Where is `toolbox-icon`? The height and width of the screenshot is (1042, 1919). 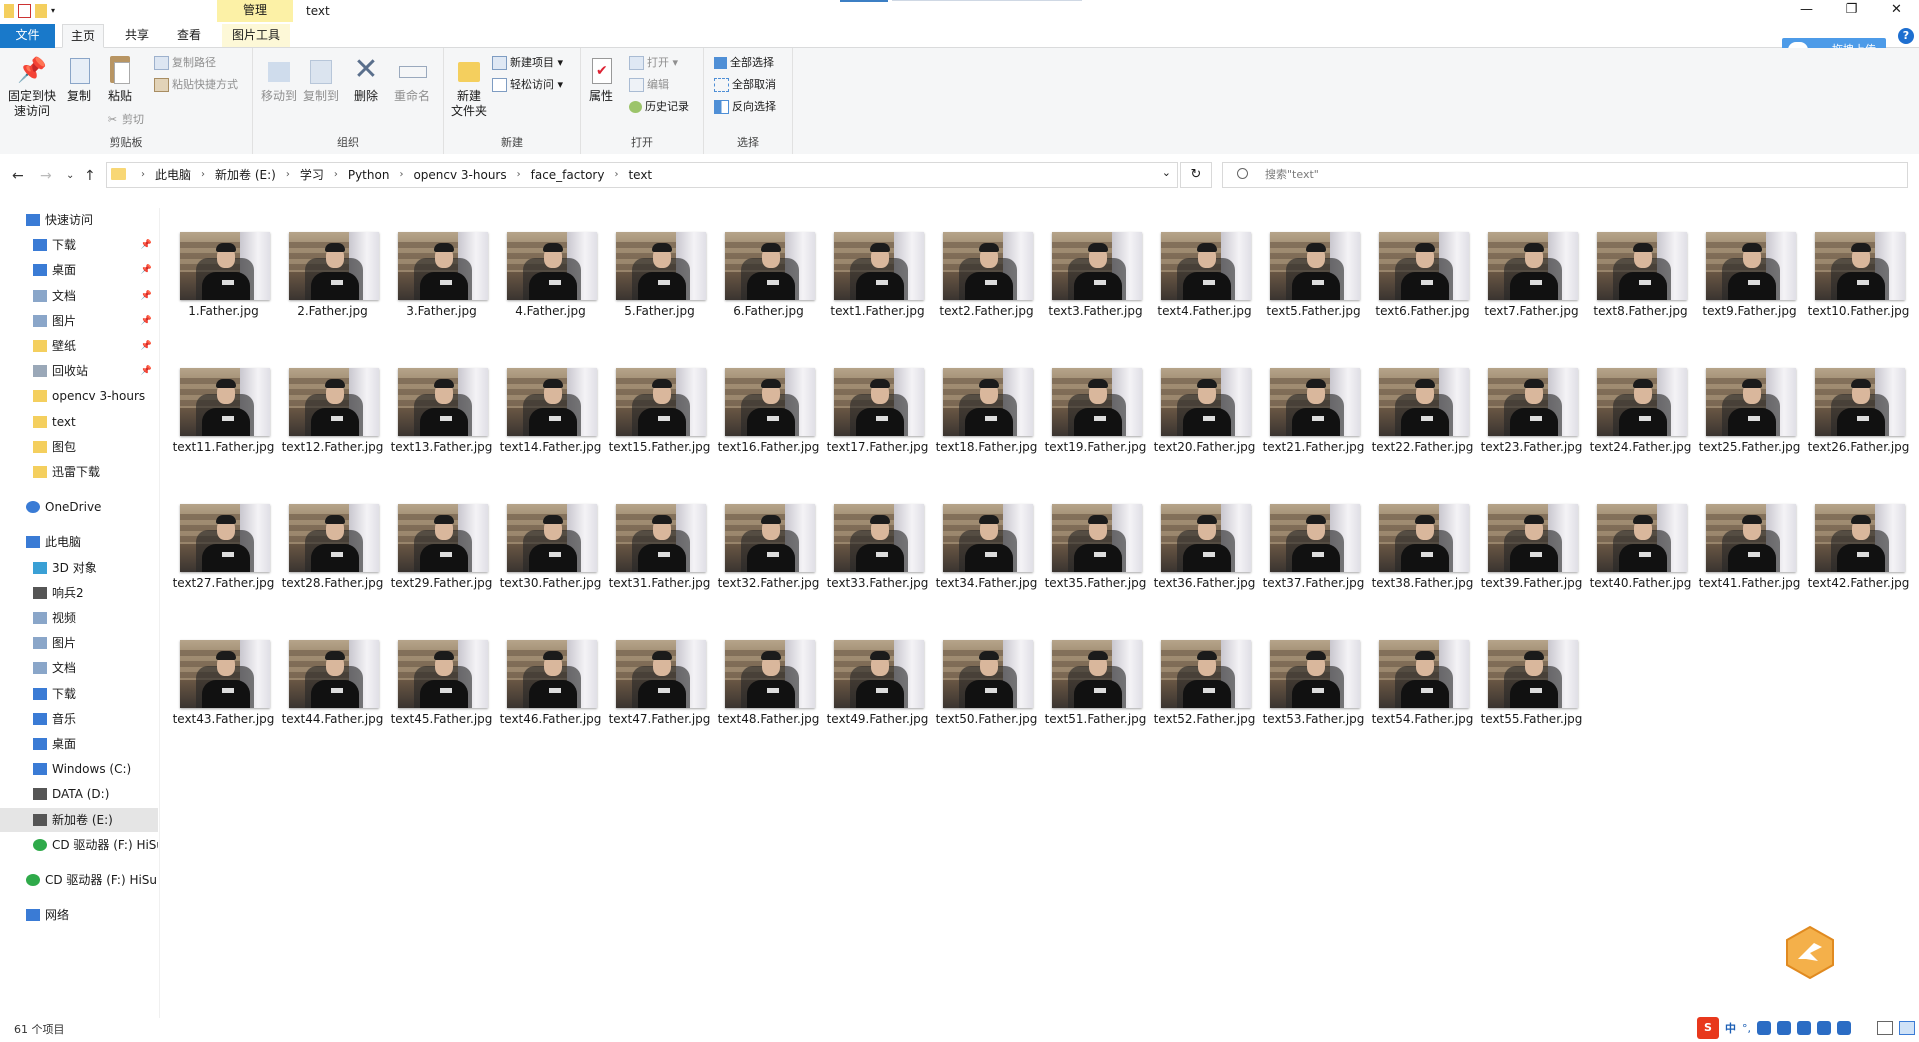 toolbox-icon is located at coordinates (1844, 1028).